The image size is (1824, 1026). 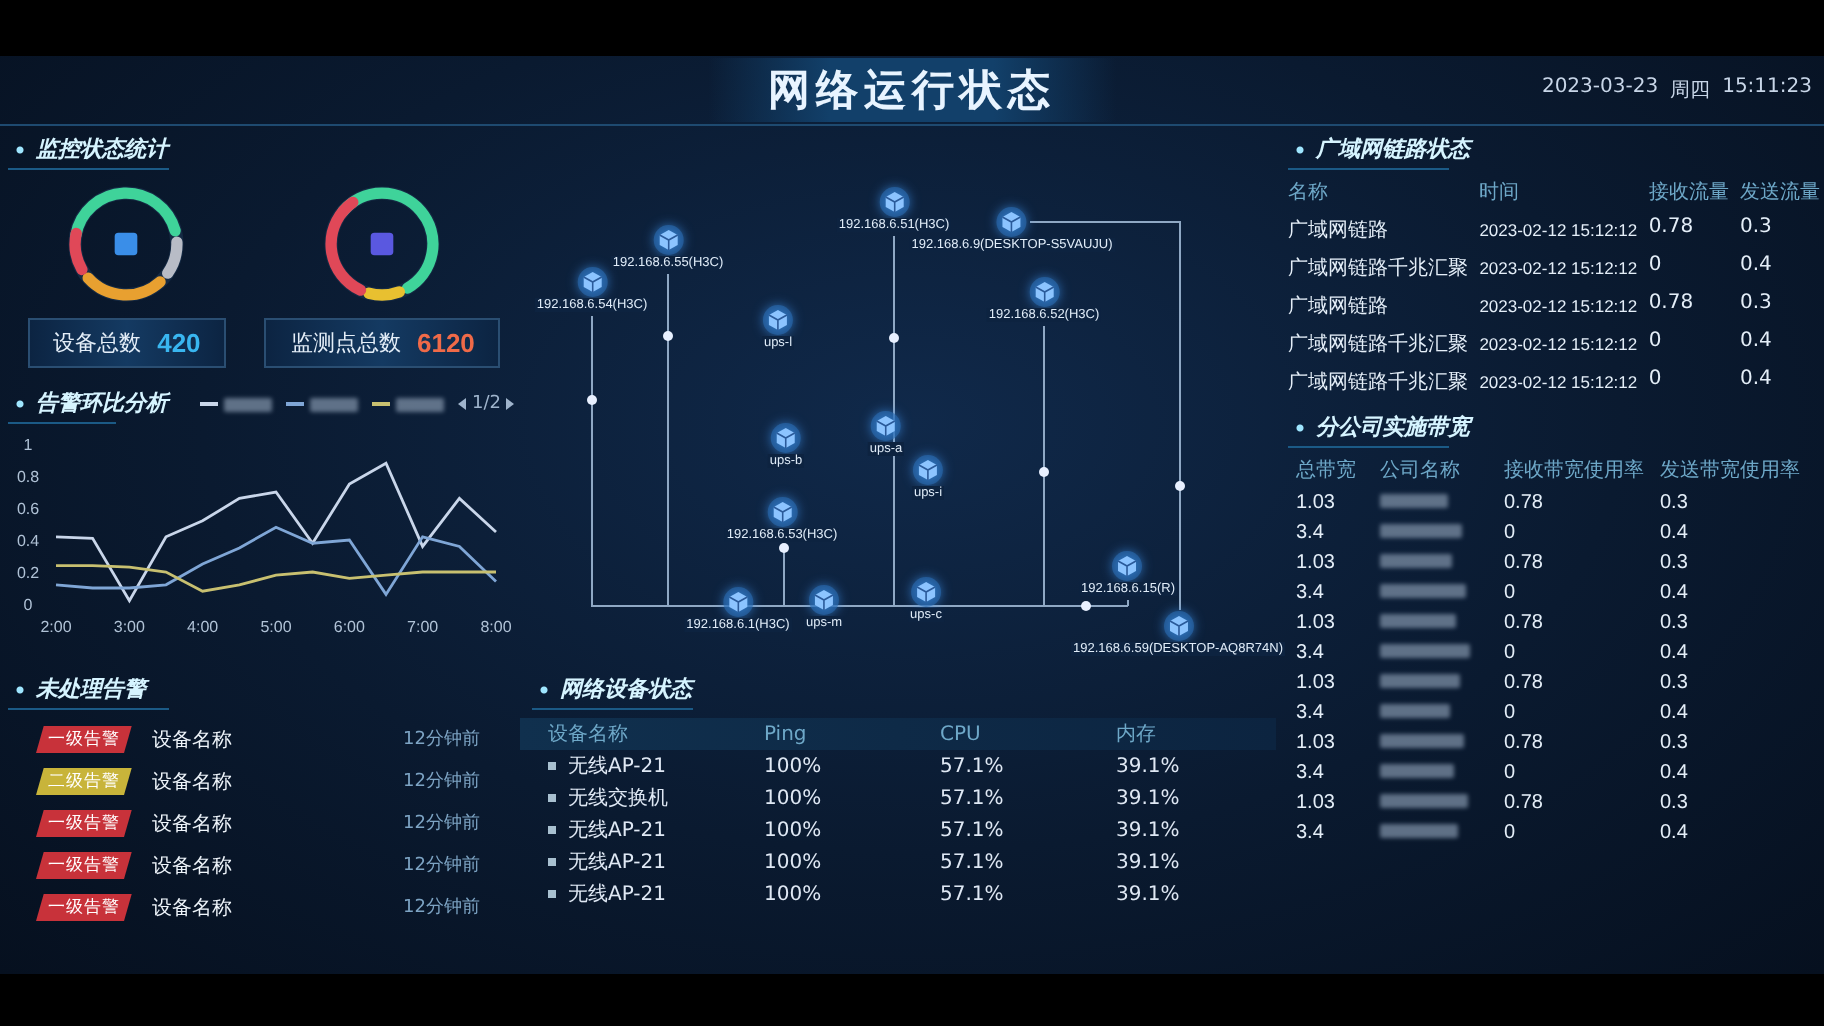 What do you see at coordinates (349, 627) in the screenshot?
I see `x-tick-label: 6:00` at bounding box center [349, 627].